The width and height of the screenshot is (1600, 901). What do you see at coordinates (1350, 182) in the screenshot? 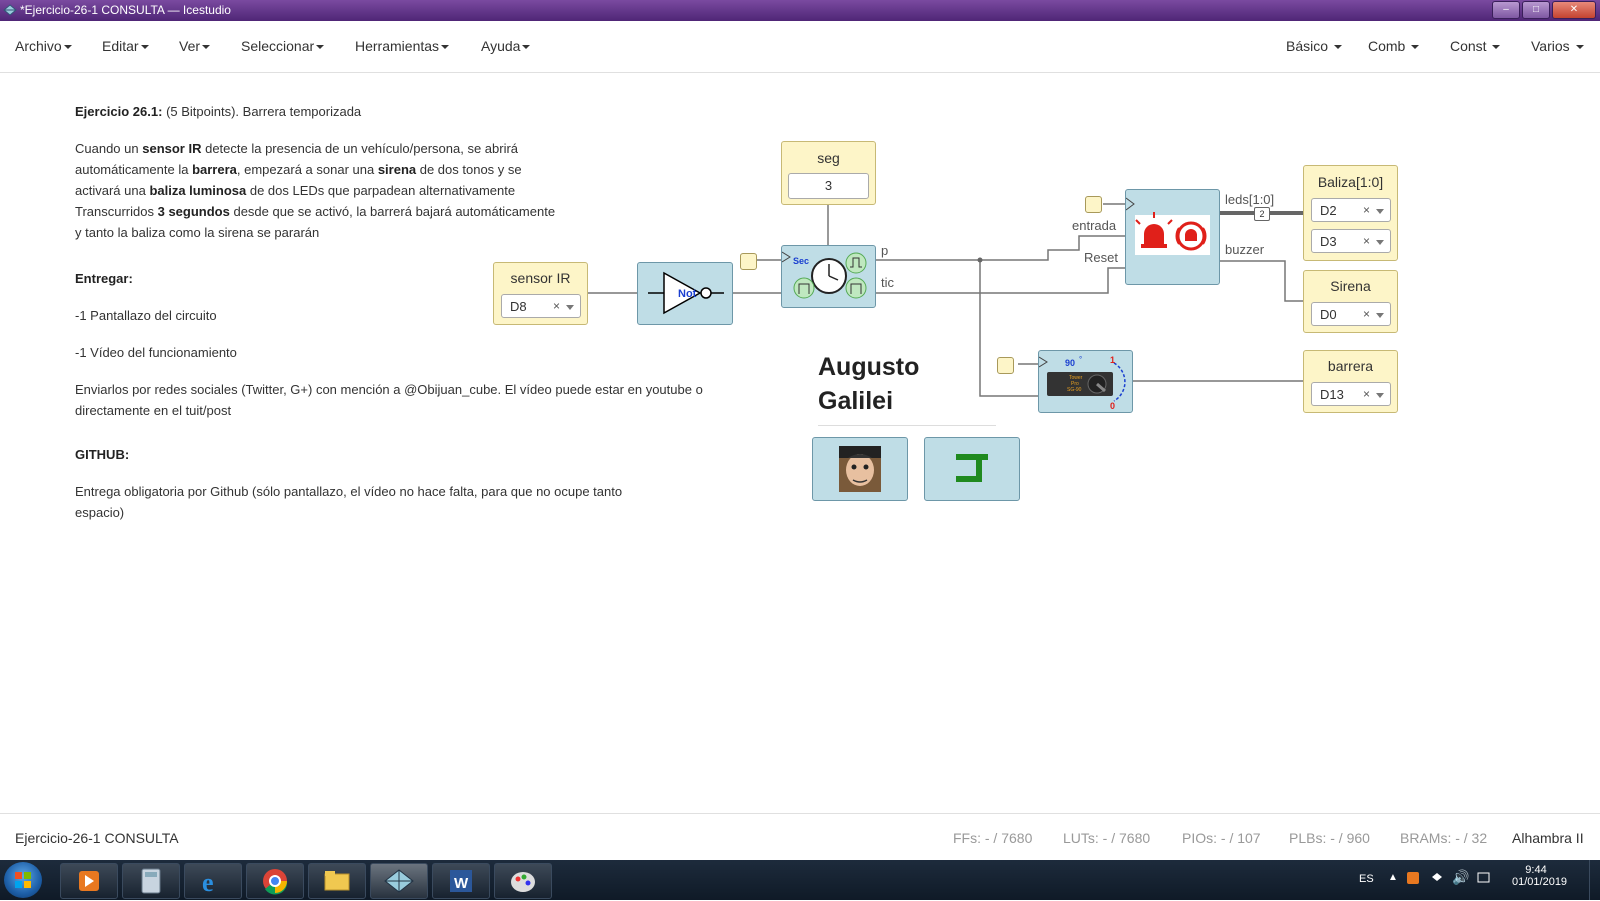
I see `baliza-label: Baliza[1:0]` at bounding box center [1350, 182].